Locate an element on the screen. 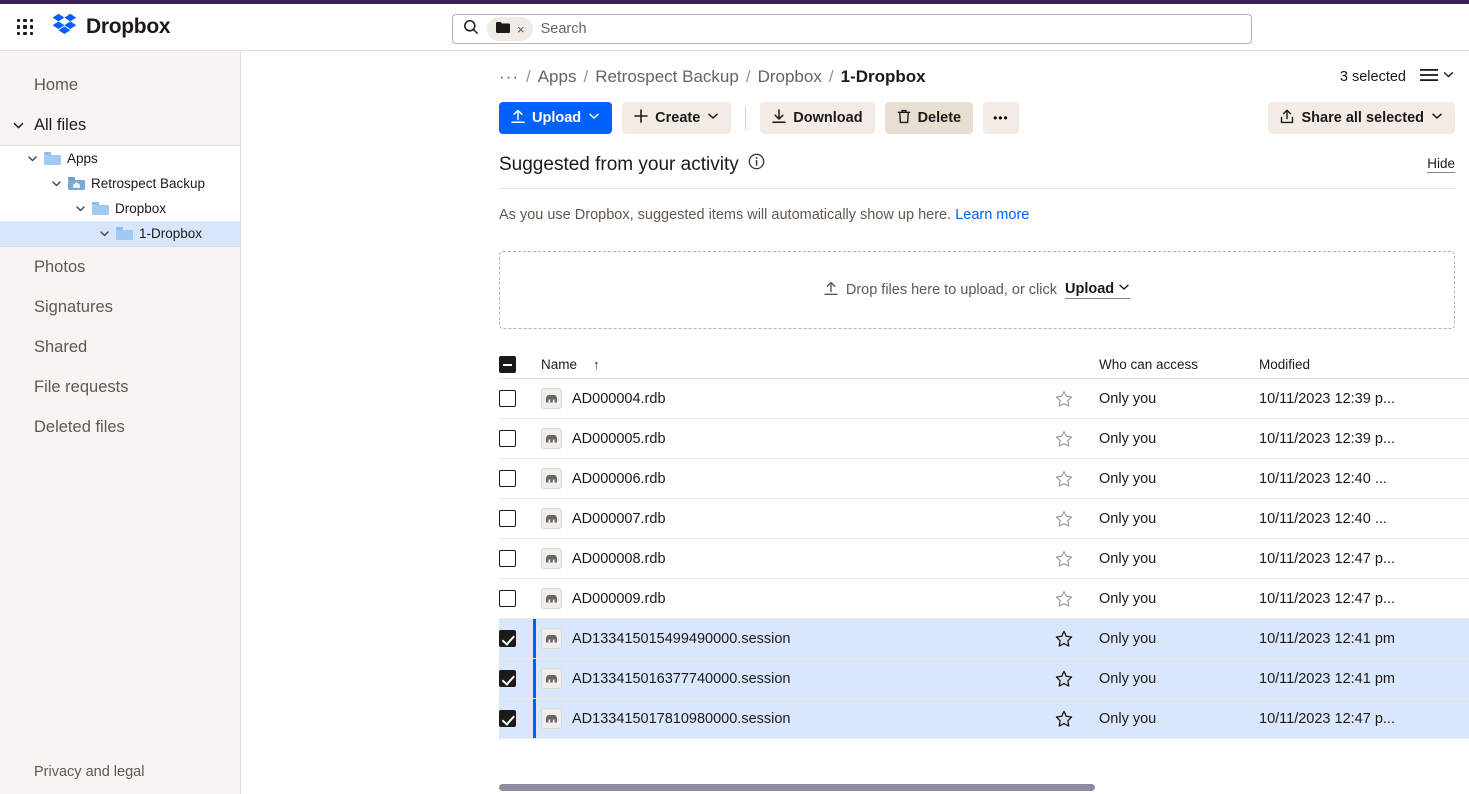 This screenshot has height=794, width=1469. search-scope-chip: × is located at coordinates (510, 29).